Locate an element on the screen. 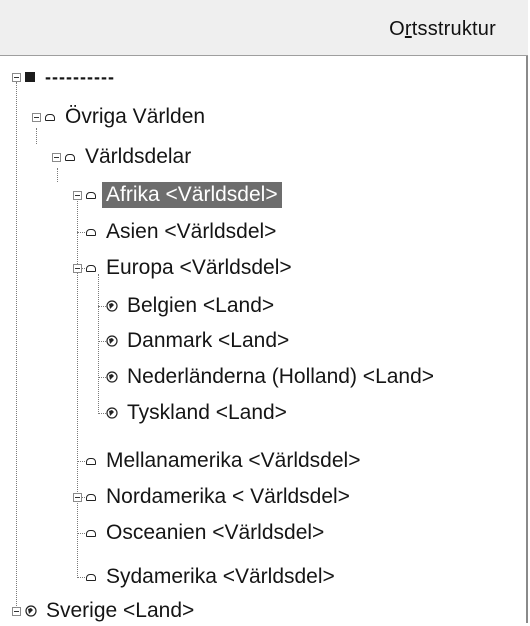 The width and height of the screenshot is (530, 626). tree-node-afrika: Afrika <Världsdel> is located at coordinates (177, 195).